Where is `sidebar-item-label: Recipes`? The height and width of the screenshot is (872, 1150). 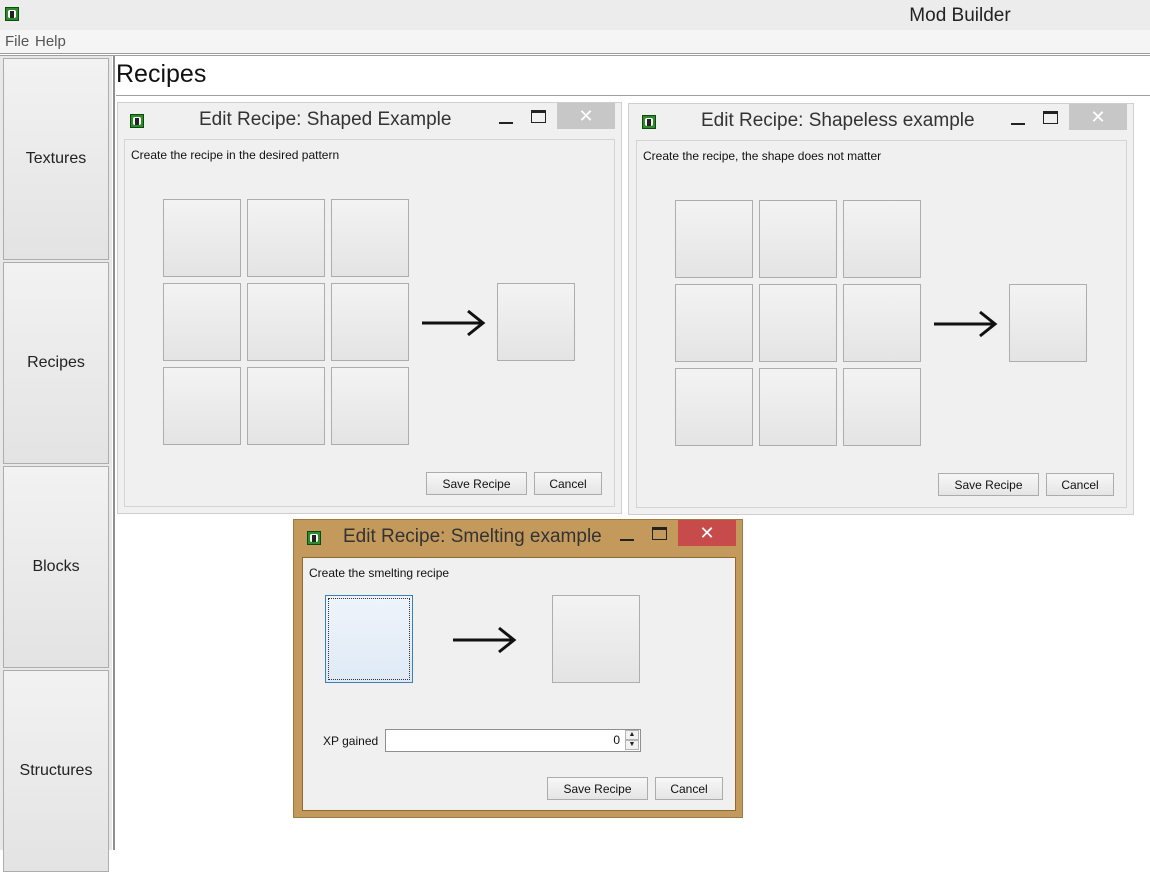
sidebar-item-label: Recipes is located at coordinates (56, 362).